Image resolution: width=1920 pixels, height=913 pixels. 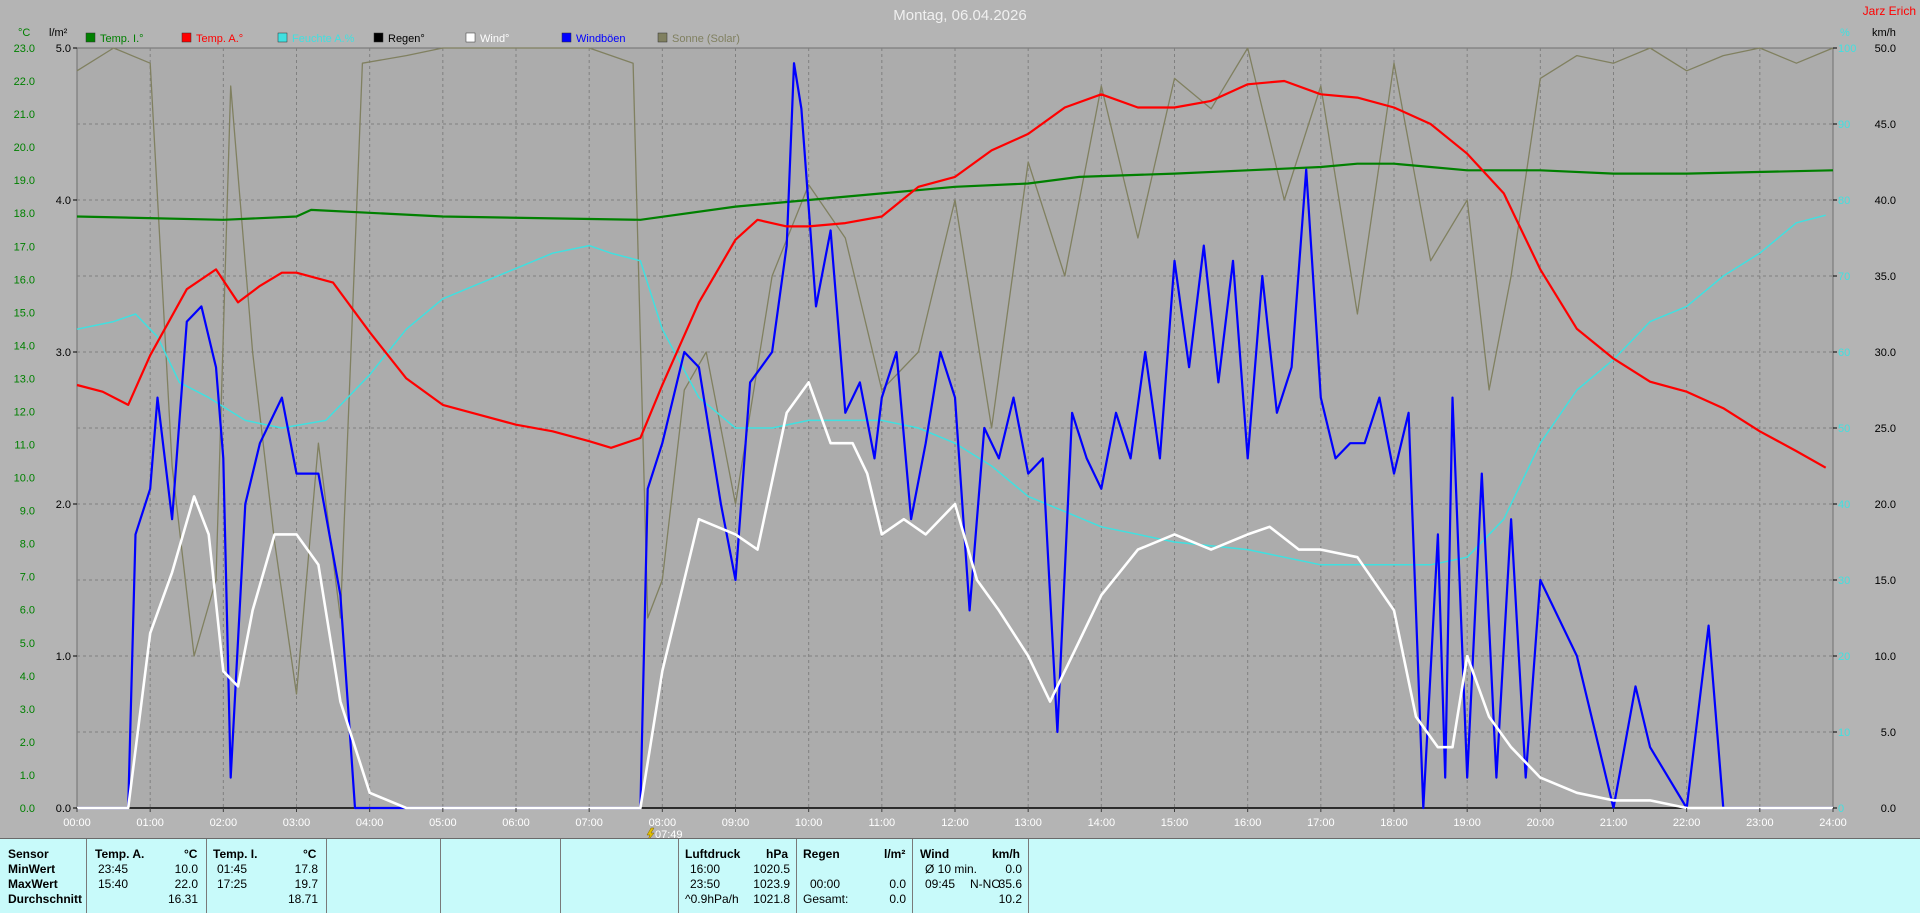 What do you see at coordinates (516, 823) in the screenshot?
I see `x-tick-label: 06:00` at bounding box center [516, 823].